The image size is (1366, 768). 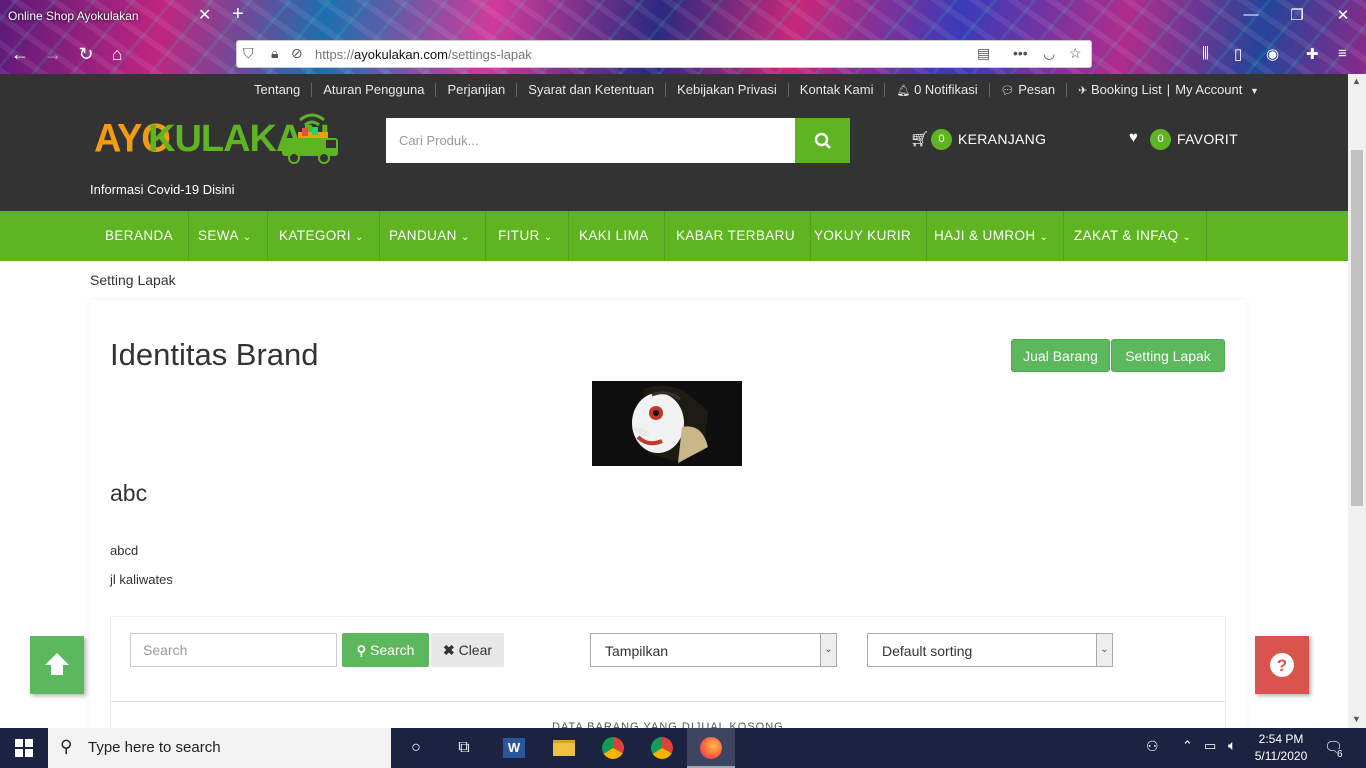 What do you see at coordinates (591, 89) in the screenshot?
I see `top-link-syarat: Syarat dan Ketentuan` at bounding box center [591, 89].